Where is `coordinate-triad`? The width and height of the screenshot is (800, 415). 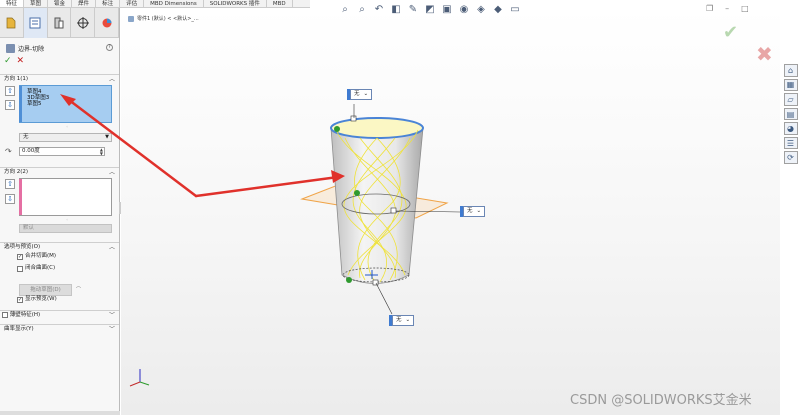 coordinate-triad is located at coordinates (139, 378).